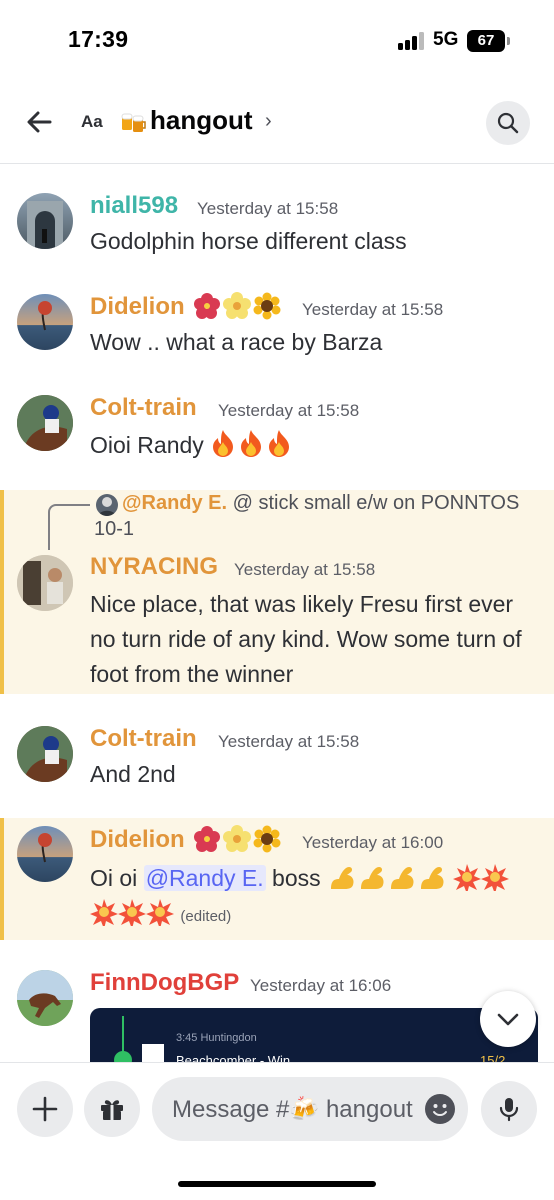  What do you see at coordinates (277, 122) in the screenshot?
I see `channel-header: Aa hangout ›` at bounding box center [277, 122].